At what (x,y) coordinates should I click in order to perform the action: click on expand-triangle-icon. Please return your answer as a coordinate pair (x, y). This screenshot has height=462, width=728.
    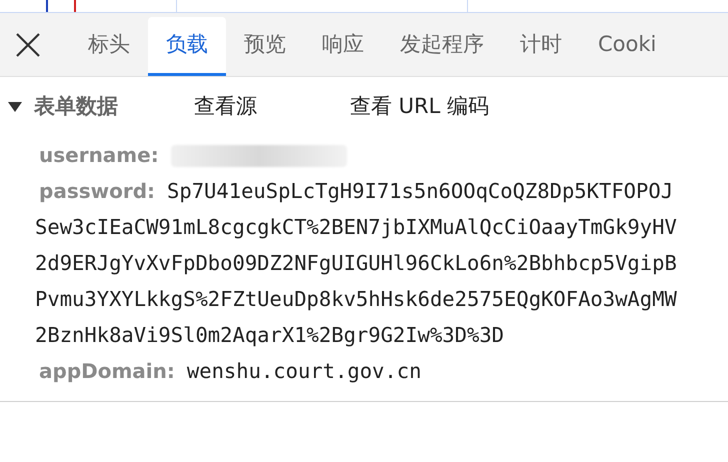
    Looking at the image, I should click on (15, 107).